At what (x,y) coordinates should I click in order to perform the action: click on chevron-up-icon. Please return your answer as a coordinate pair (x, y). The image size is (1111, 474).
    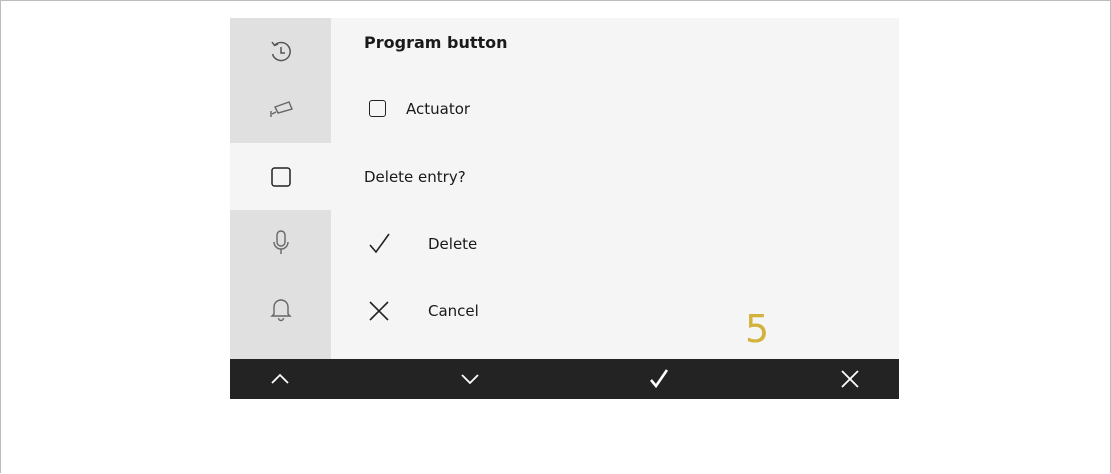
    Looking at the image, I should click on (280, 378).